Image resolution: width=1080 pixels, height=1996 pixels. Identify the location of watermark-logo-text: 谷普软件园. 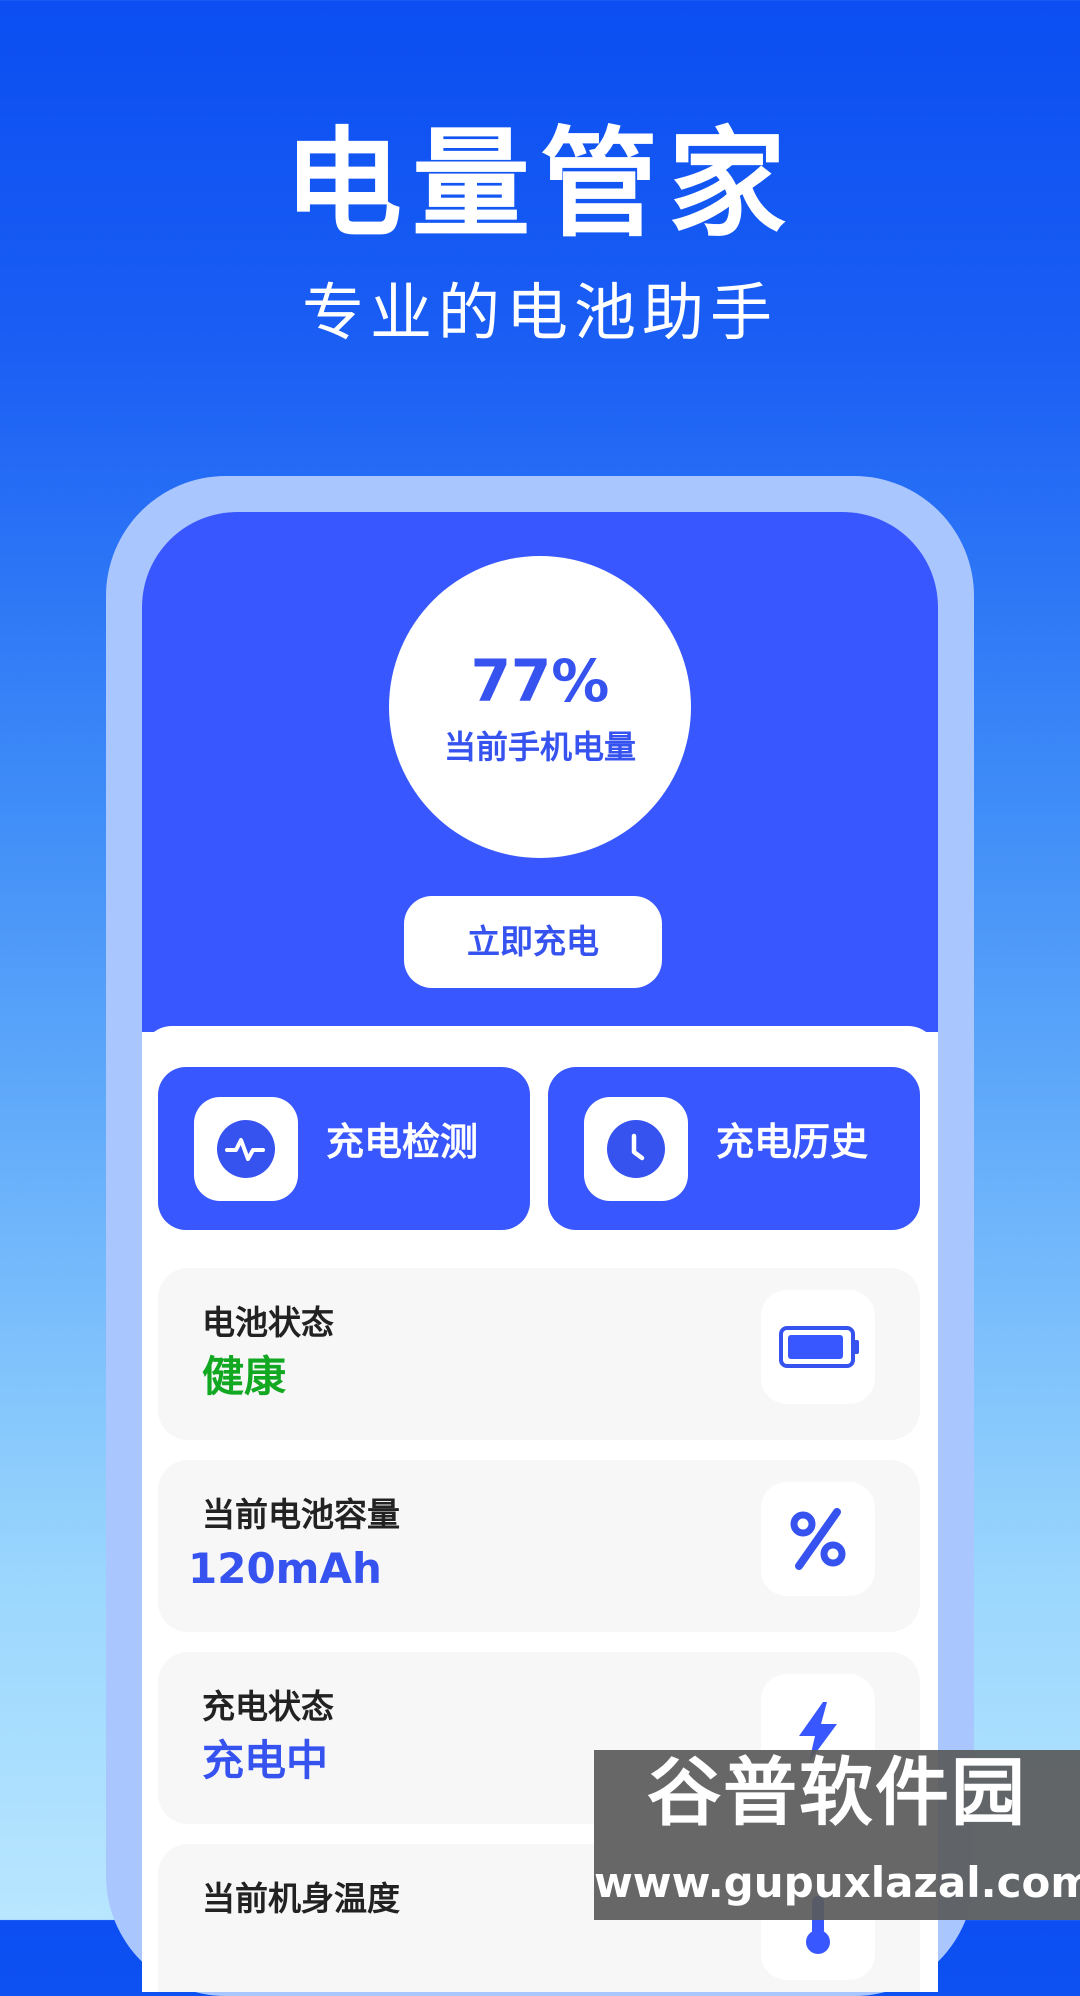
(837, 1793).